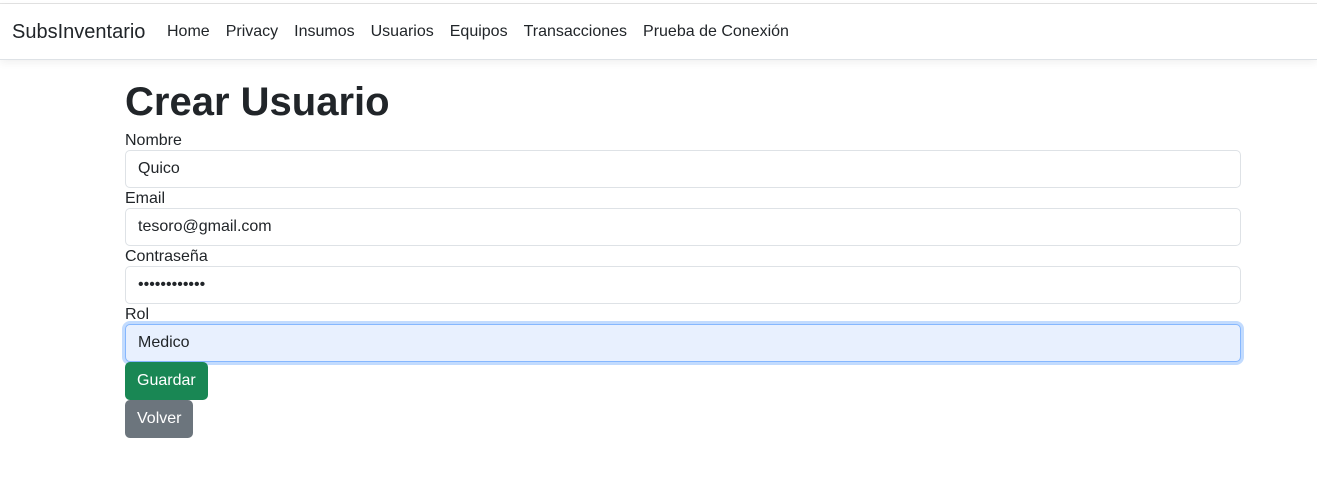 The width and height of the screenshot is (1317, 490). What do you see at coordinates (153, 140) in the screenshot?
I see `nombre-label: Nombre` at bounding box center [153, 140].